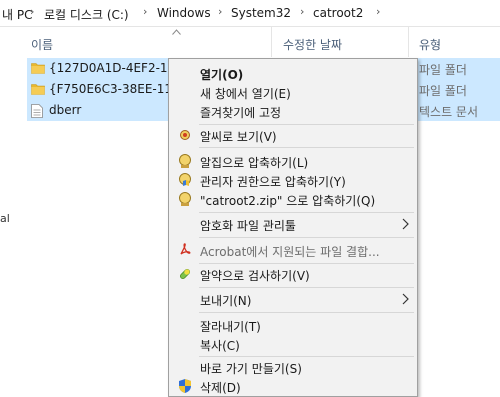 The width and height of the screenshot is (500, 397). What do you see at coordinates (293, 344) in the screenshot?
I see `menu-item-copy: 복사(C)` at bounding box center [293, 344].